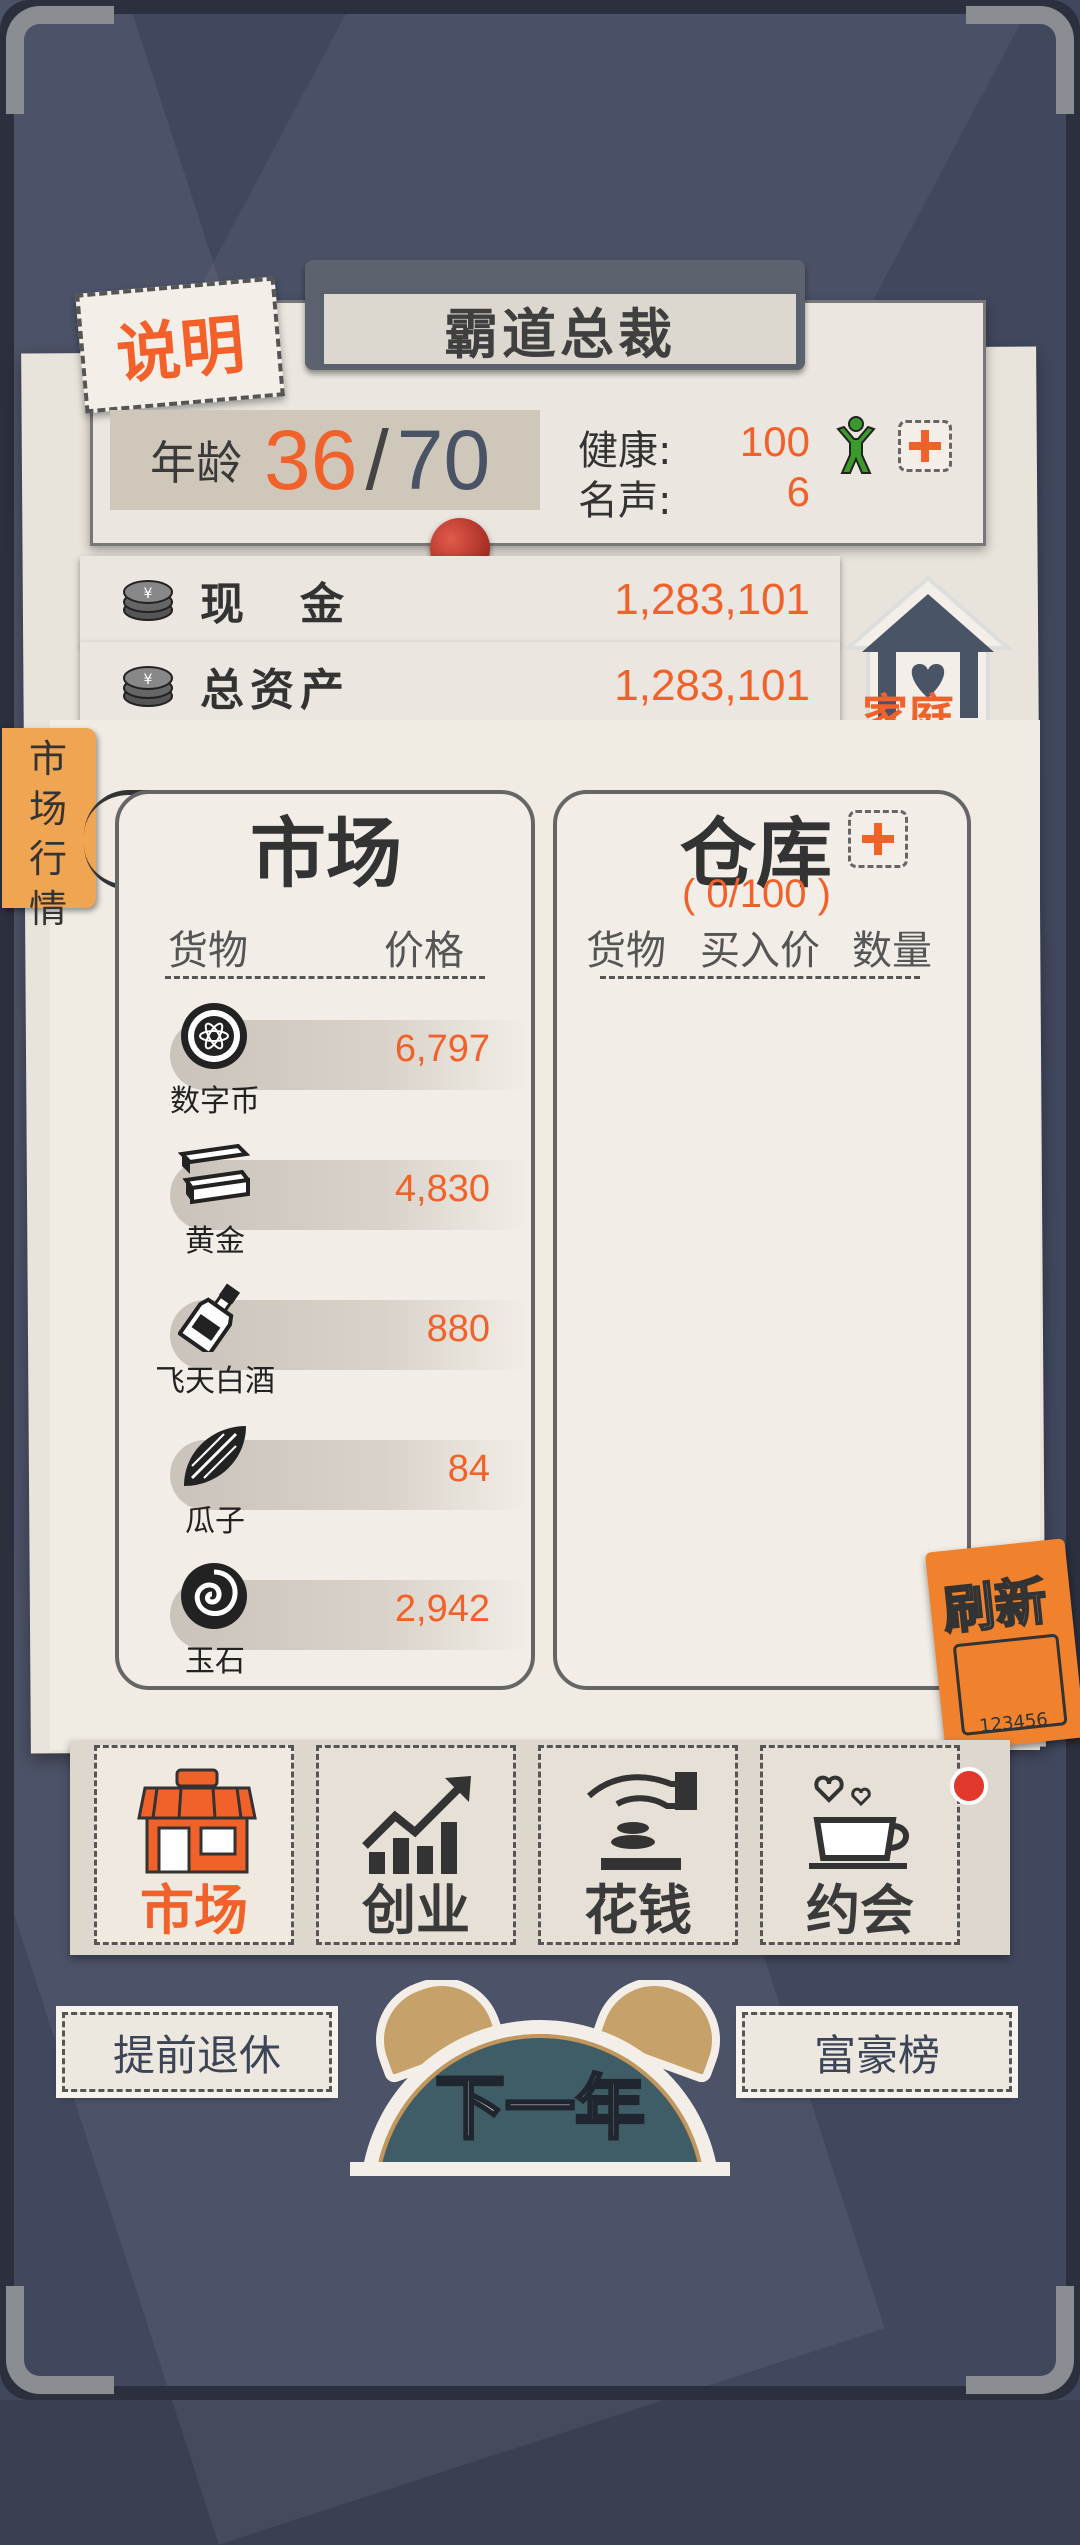 This screenshot has width=1080, height=2545. What do you see at coordinates (215, 1241) in the screenshot?
I see `goods-name: 黄金` at bounding box center [215, 1241].